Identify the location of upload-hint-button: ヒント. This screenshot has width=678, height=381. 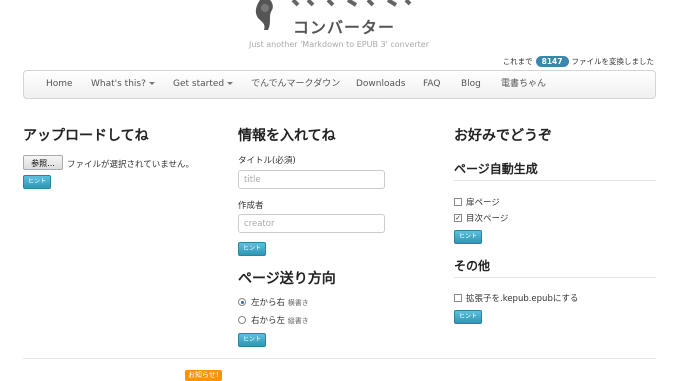
(37, 182).